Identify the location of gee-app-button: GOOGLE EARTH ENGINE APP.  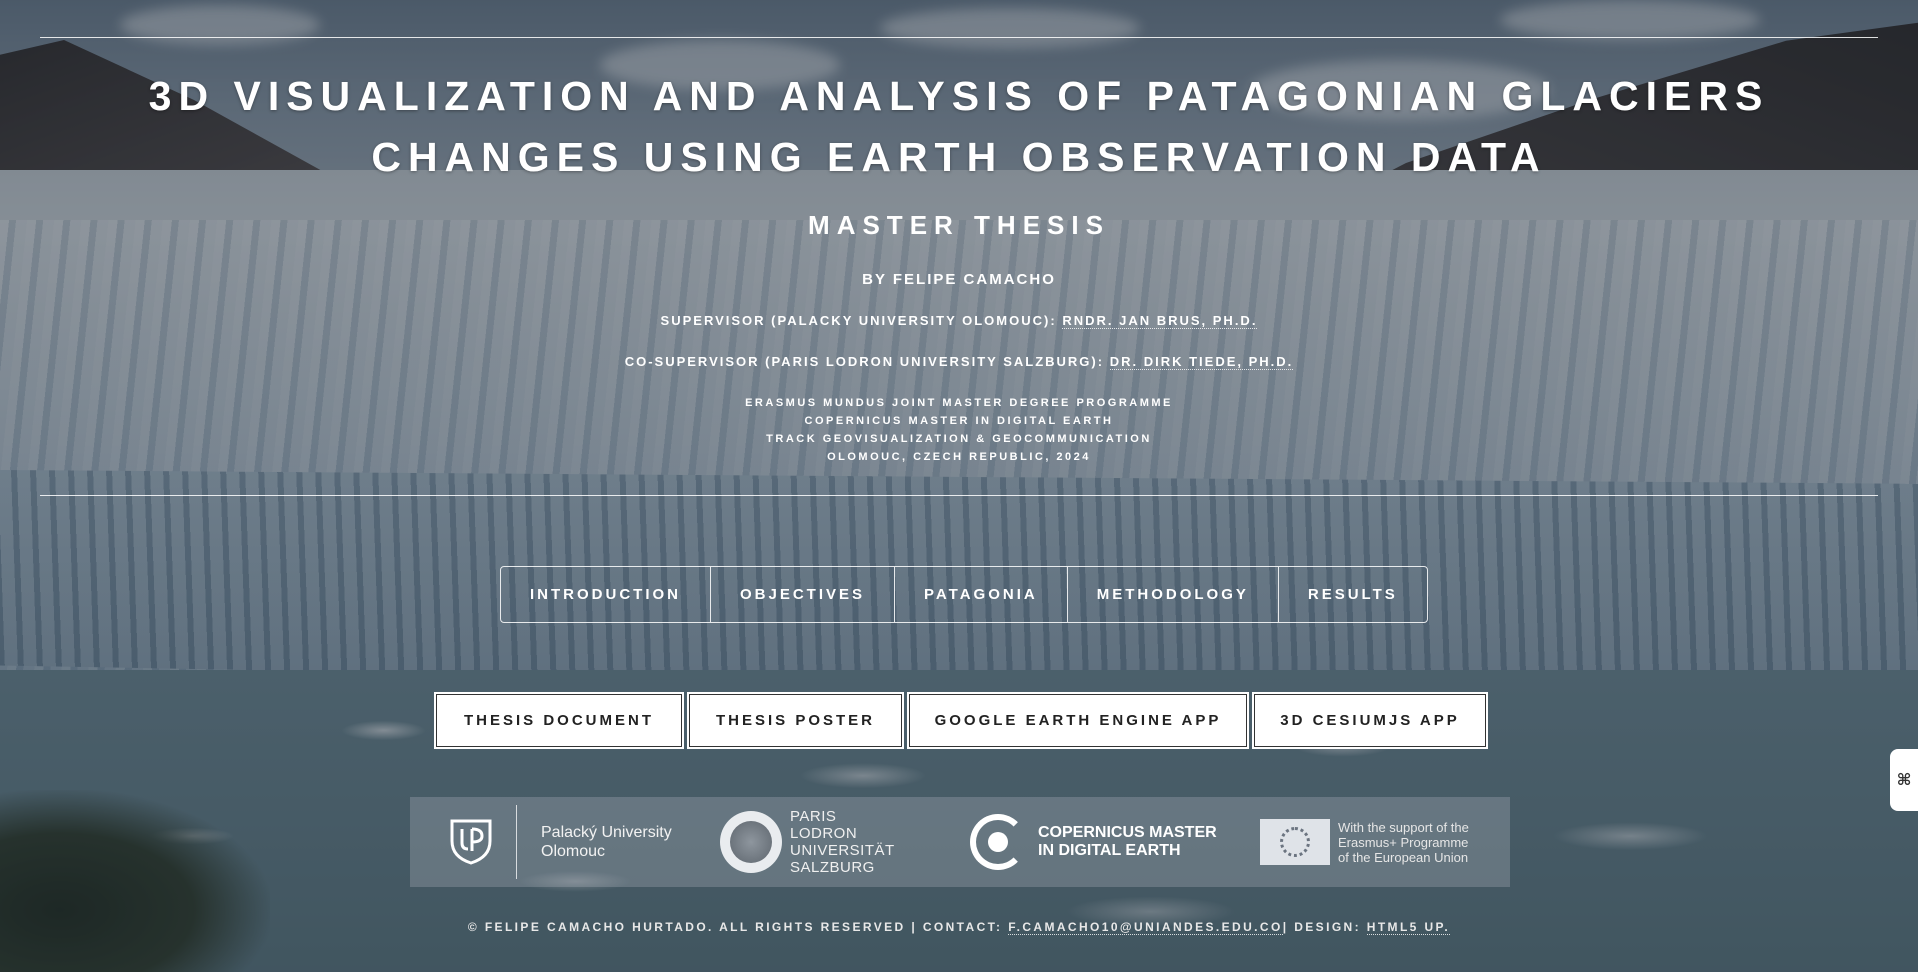
(1078, 720).